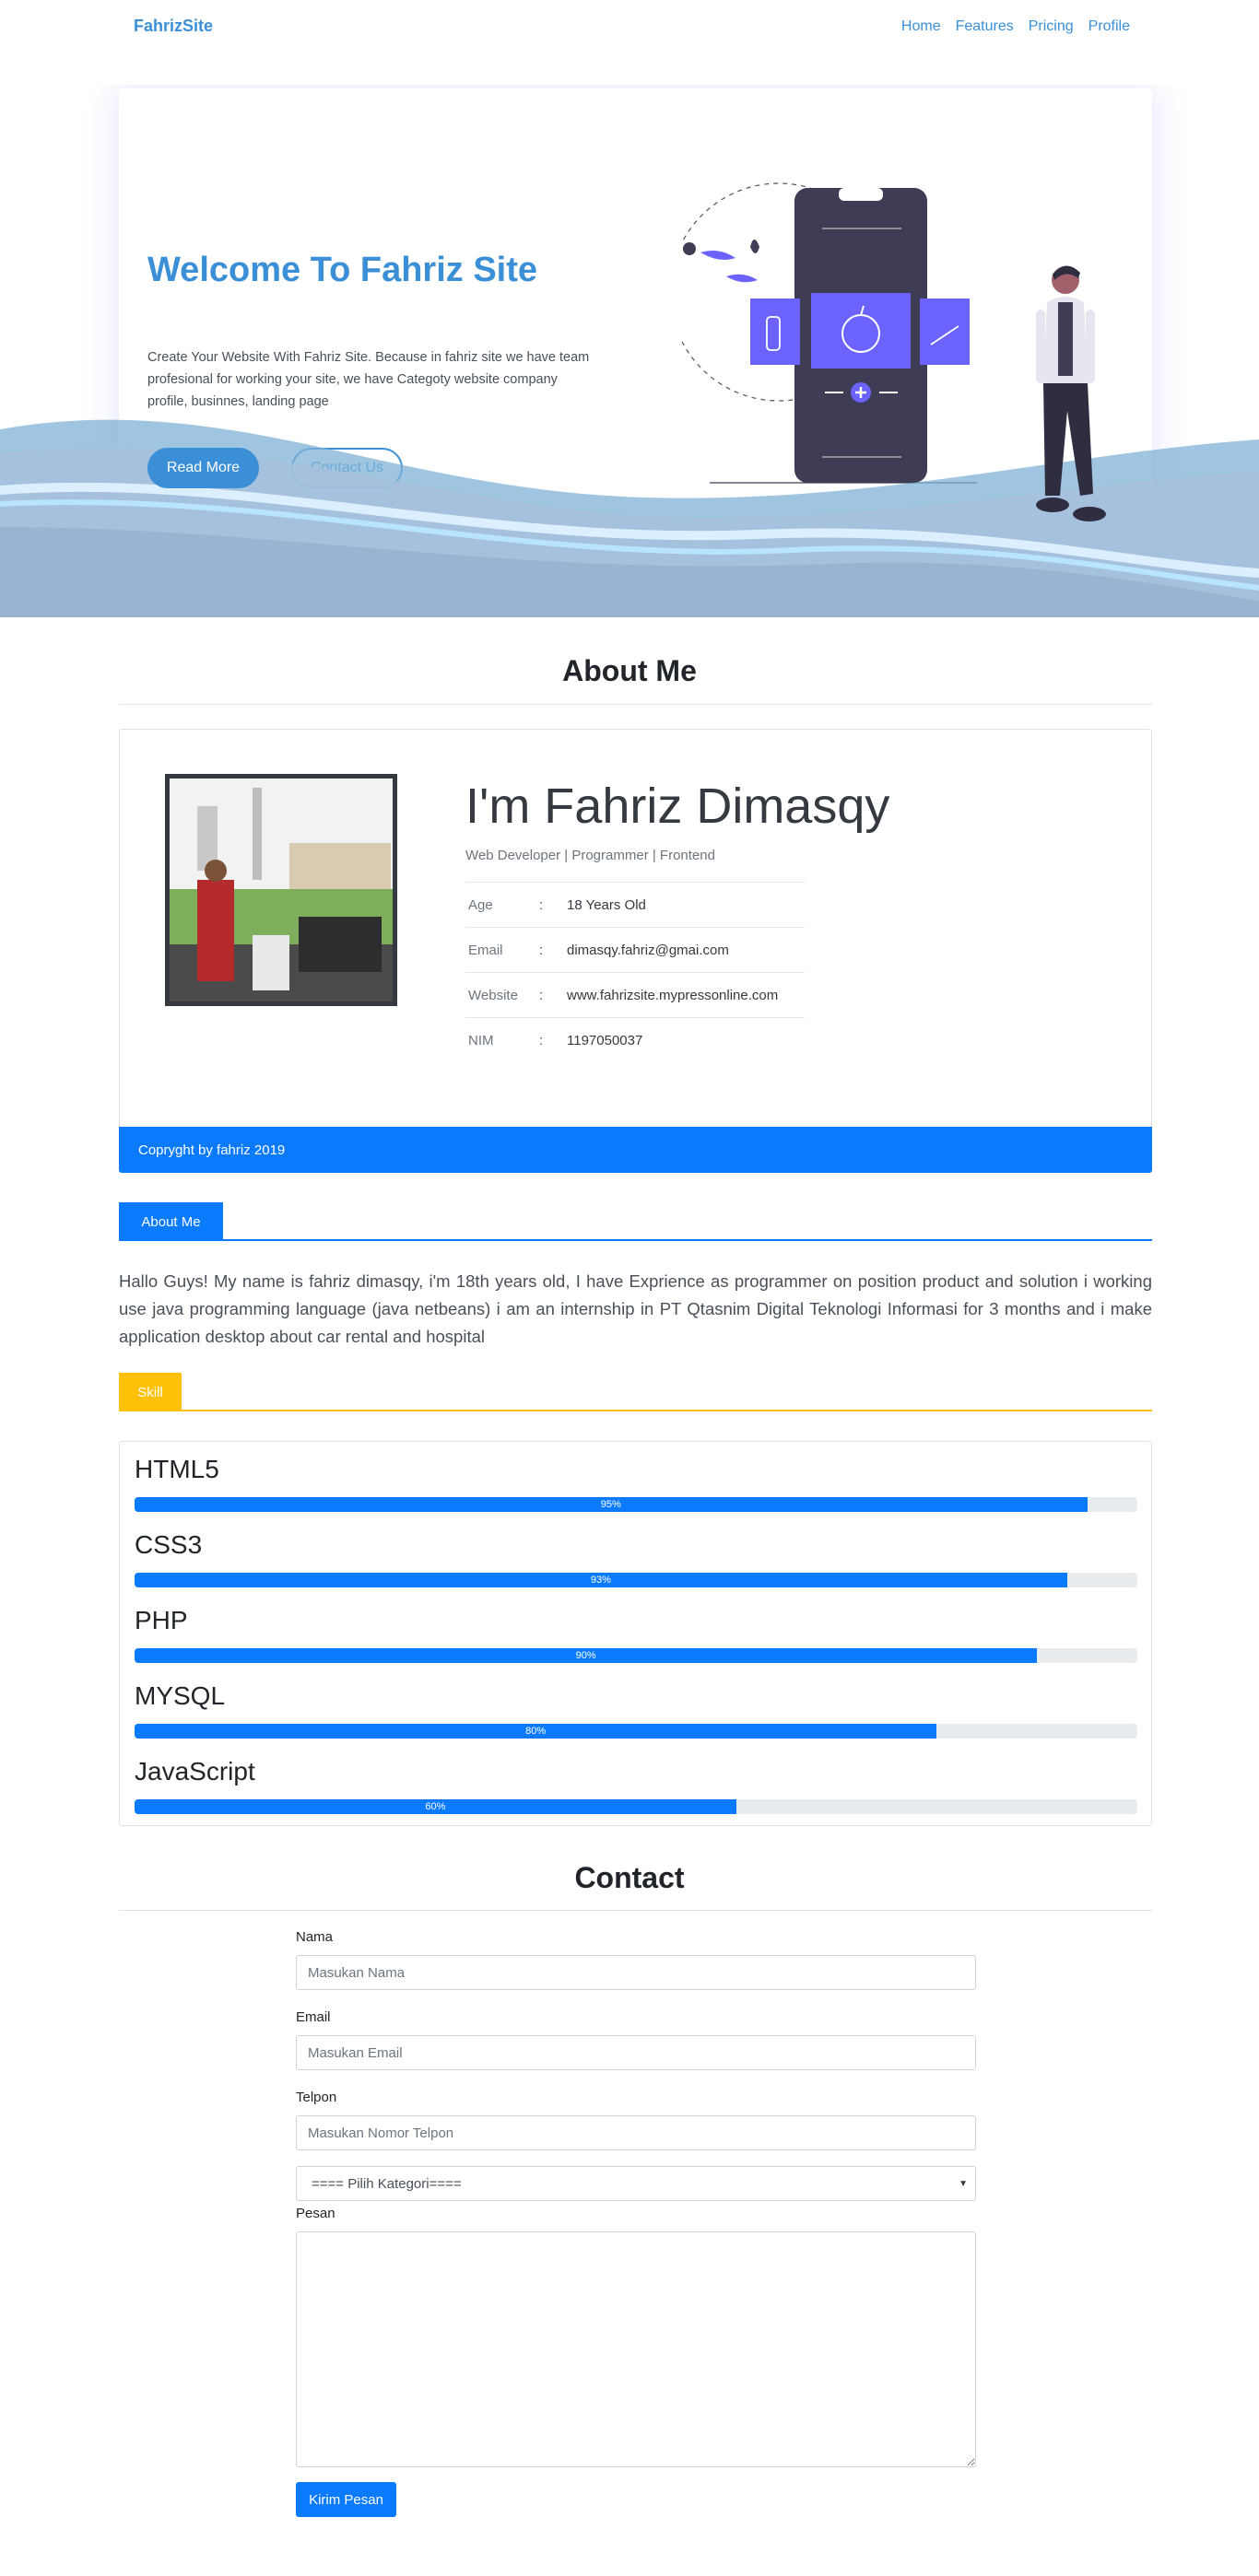 The image size is (1259, 2576). Describe the element at coordinates (586, 1655) in the screenshot. I see `progress-bar: 90%` at that location.